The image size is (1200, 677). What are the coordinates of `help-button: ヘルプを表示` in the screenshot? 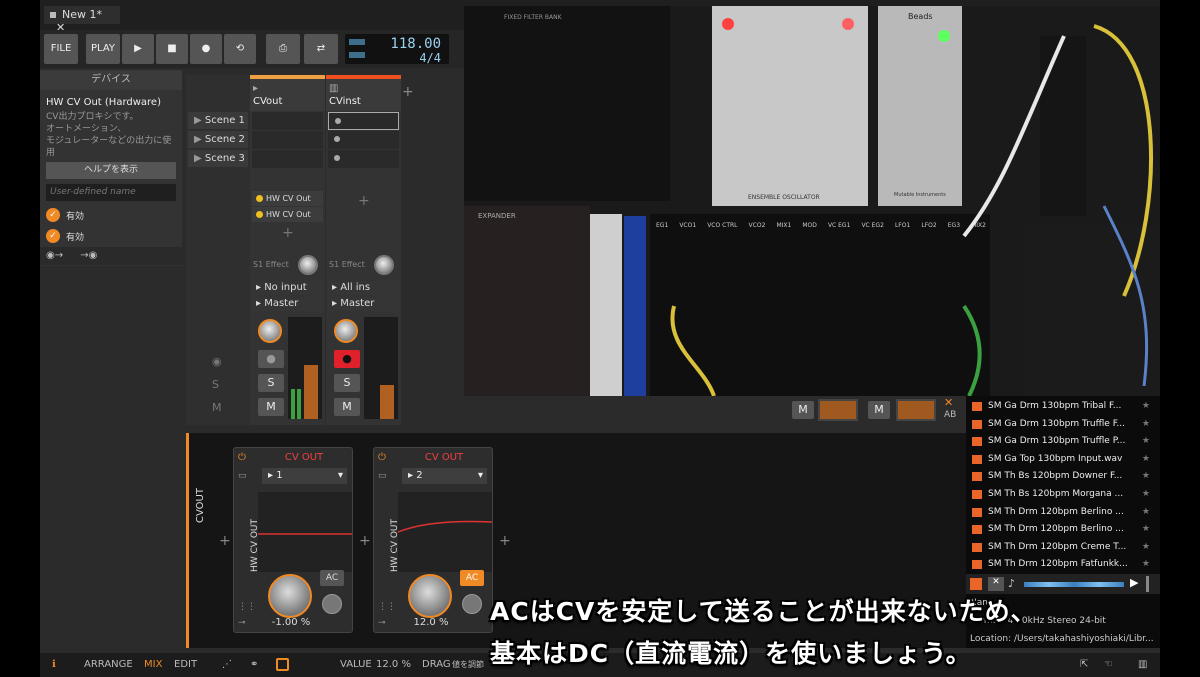 It's located at (111, 170).